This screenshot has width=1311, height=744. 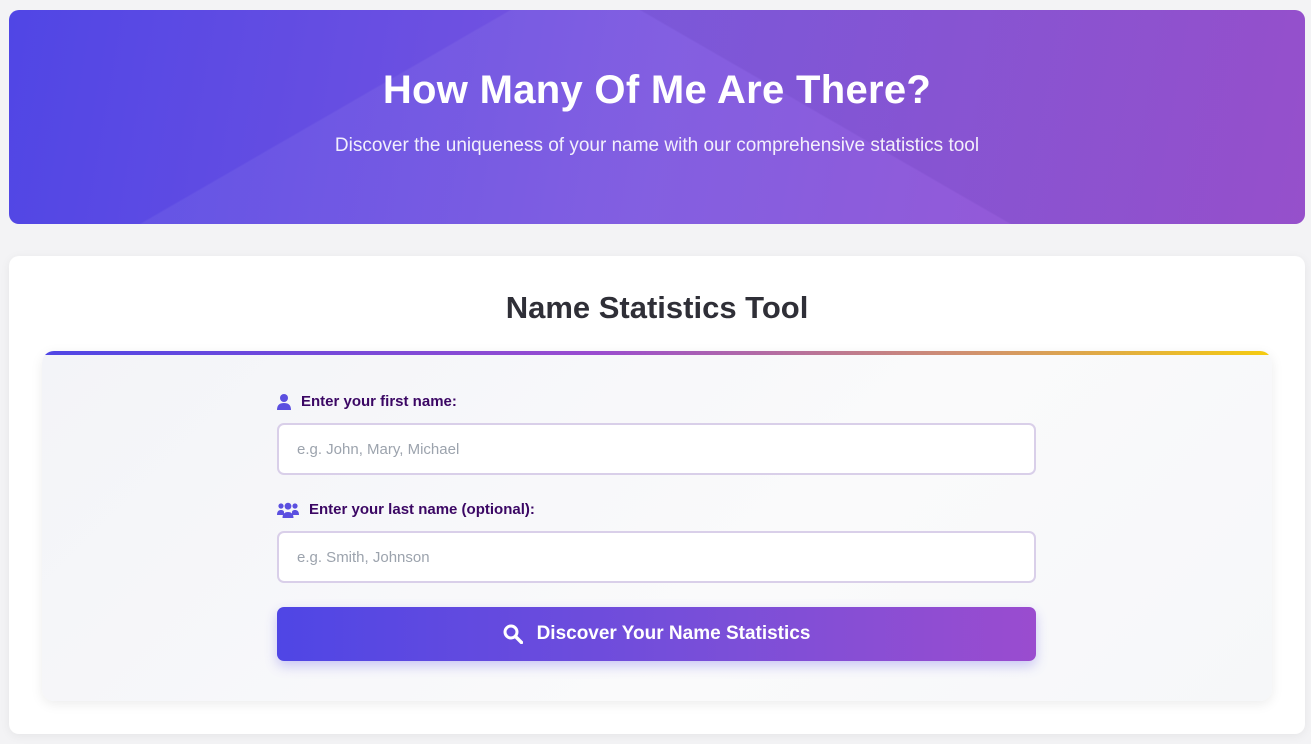 I want to click on last-name-label: Enter your last name (optional):, so click(x=406, y=509).